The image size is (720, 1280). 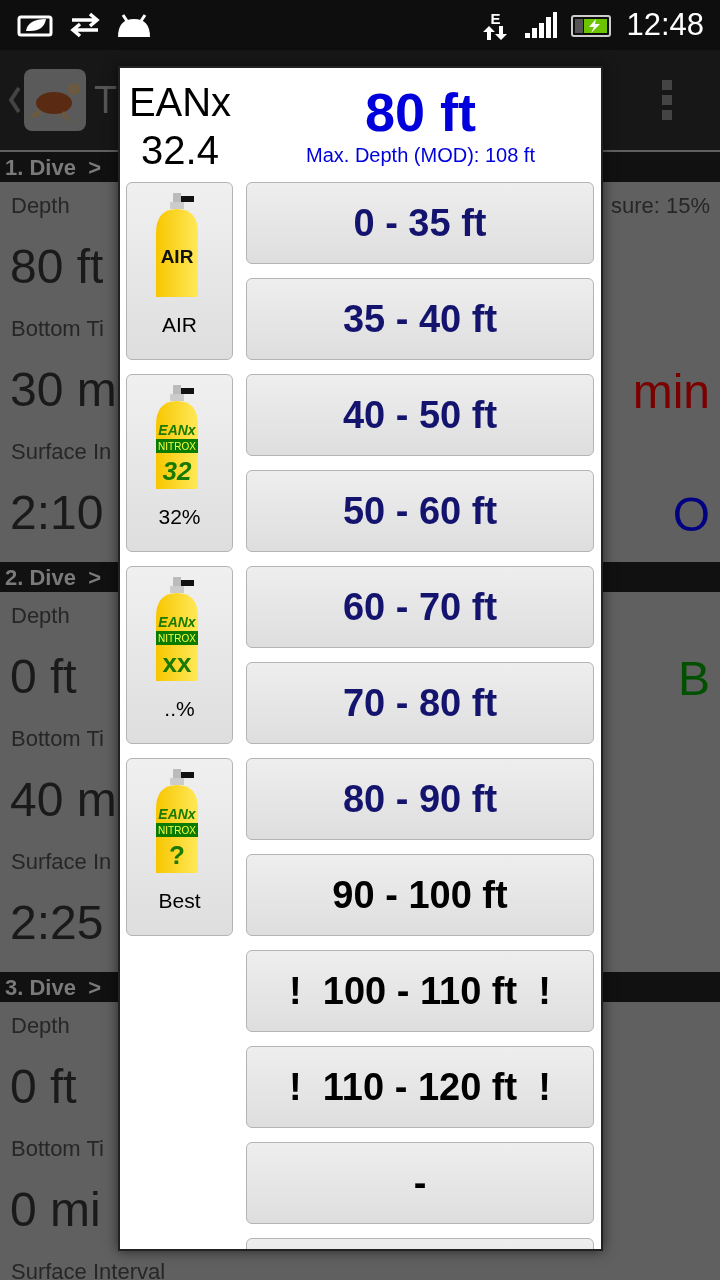 What do you see at coordinates (176, 663) in the screenshot?
I see `tank-text: xx` at bounding box center [176, 663].